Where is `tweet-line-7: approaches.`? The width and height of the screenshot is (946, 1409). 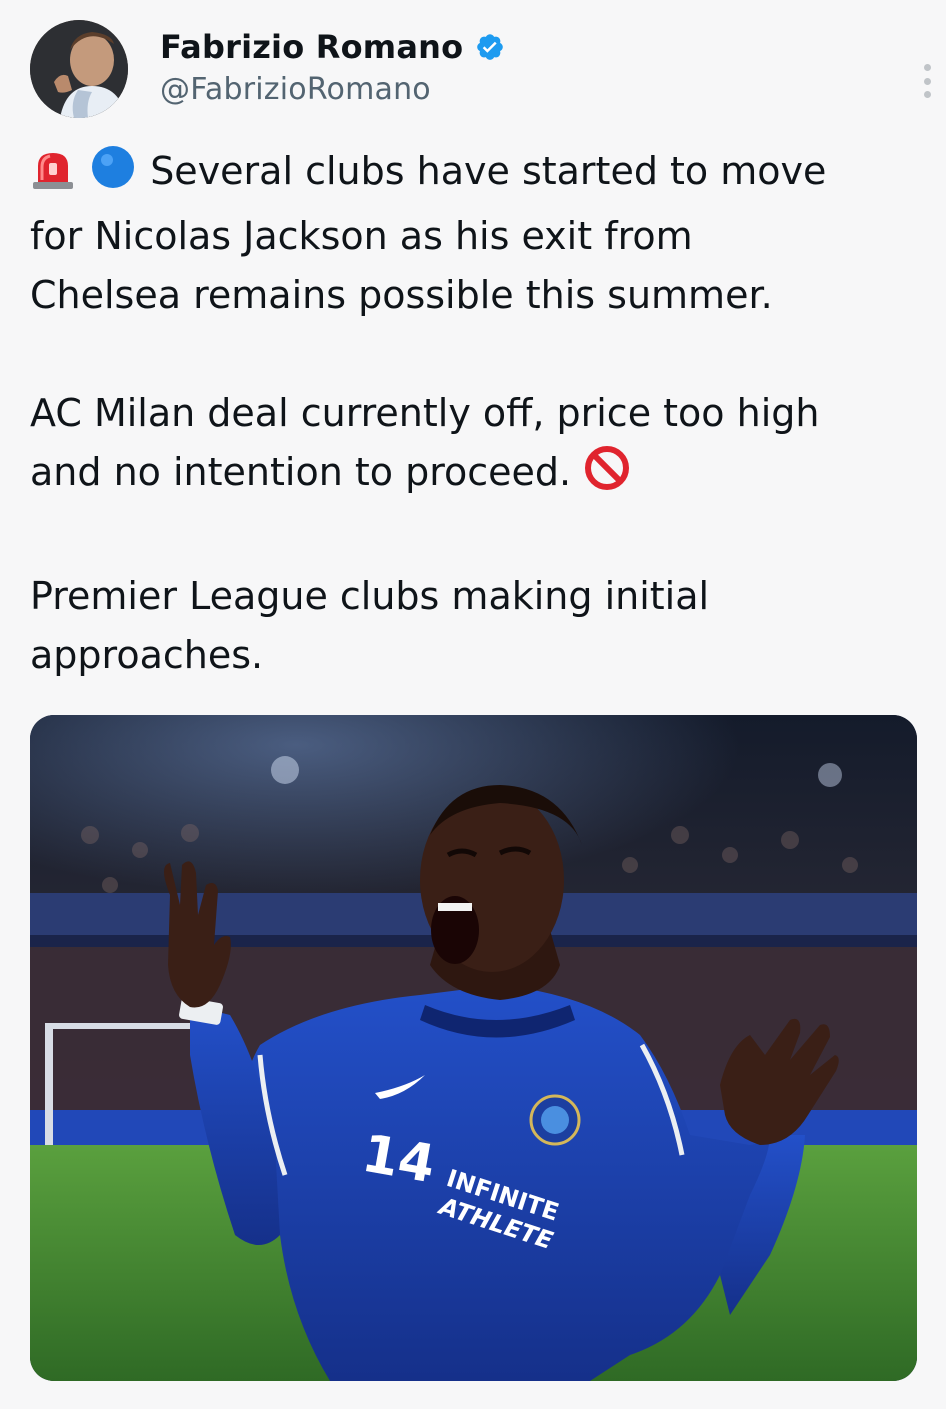 tweet-line-7: approaches. is located at coordinates (147, 655).